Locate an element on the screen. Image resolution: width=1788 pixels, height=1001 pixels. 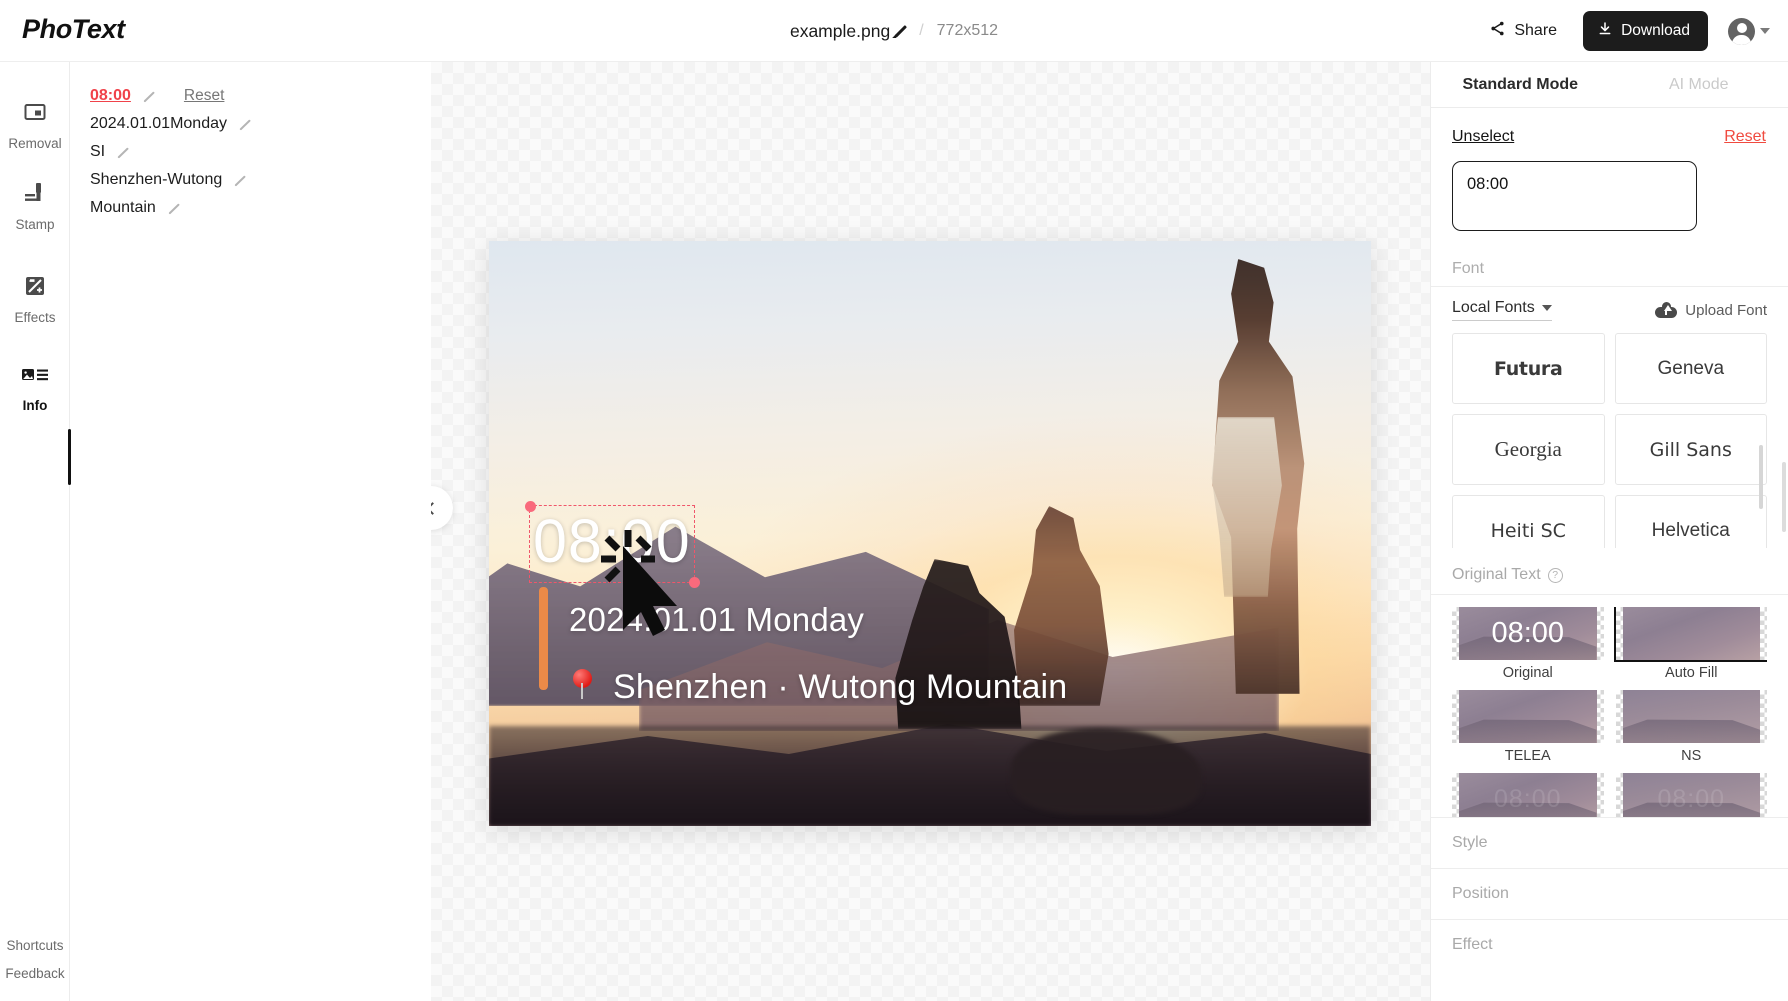
shortcuts-link: Shortcuts is located at coordinates (34, 945).